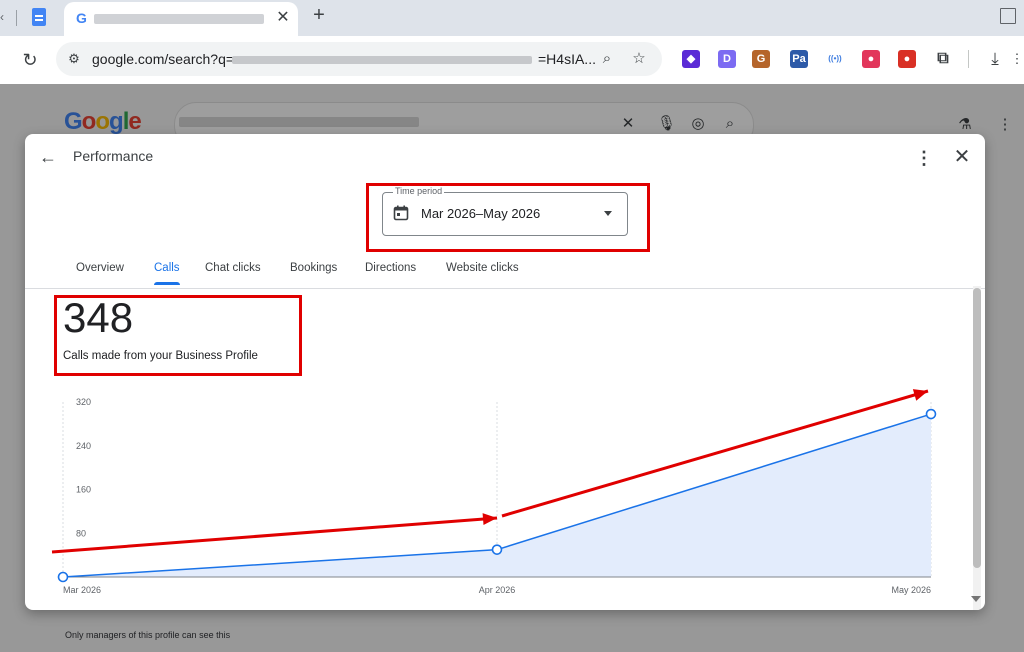  What do you see at coordinates (943, 59) in the screenshot?
I see `puzzle-extension-icon: ⧉` at bounding box center [943, 59].